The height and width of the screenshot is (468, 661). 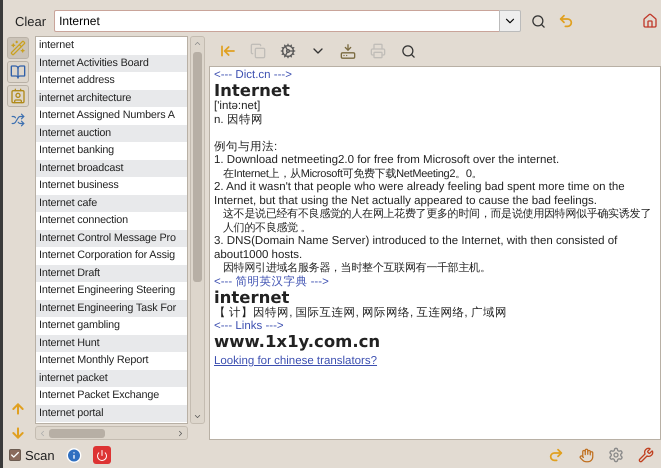 I want to click on horizontal-scrollbar, so click(x=111, y=433).